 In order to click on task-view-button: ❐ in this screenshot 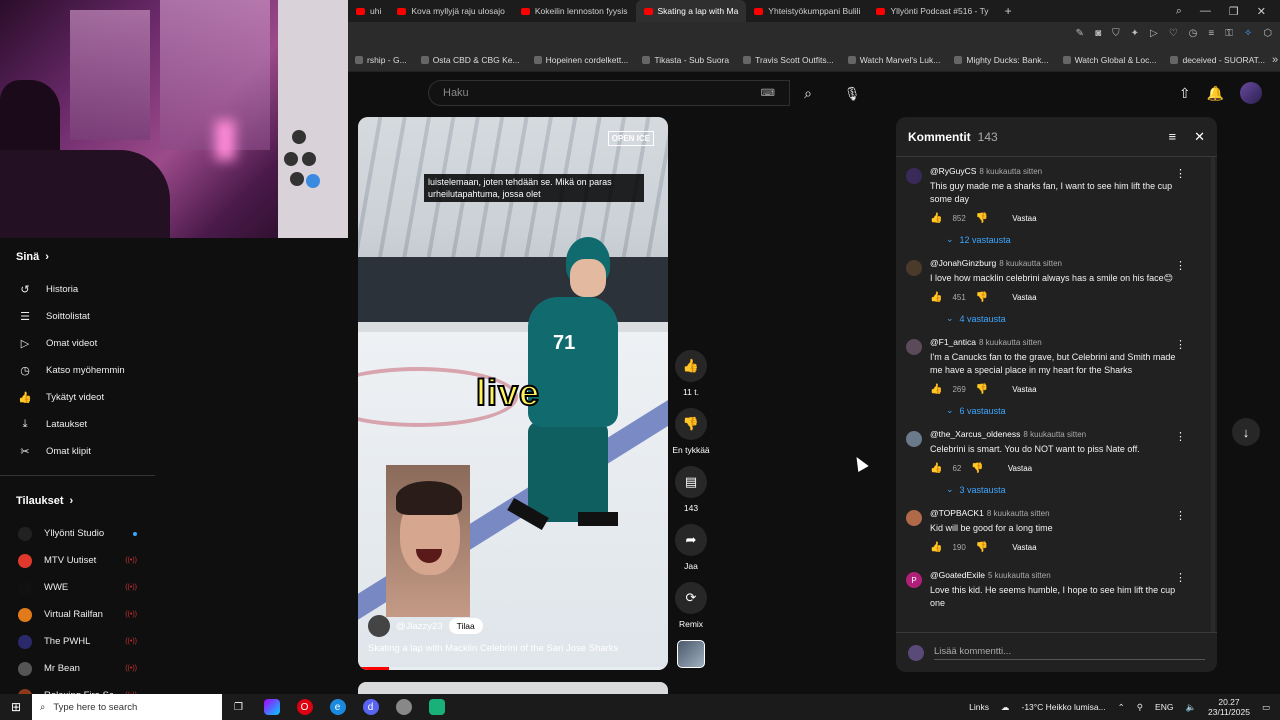, I will do `click(238, 707)`.